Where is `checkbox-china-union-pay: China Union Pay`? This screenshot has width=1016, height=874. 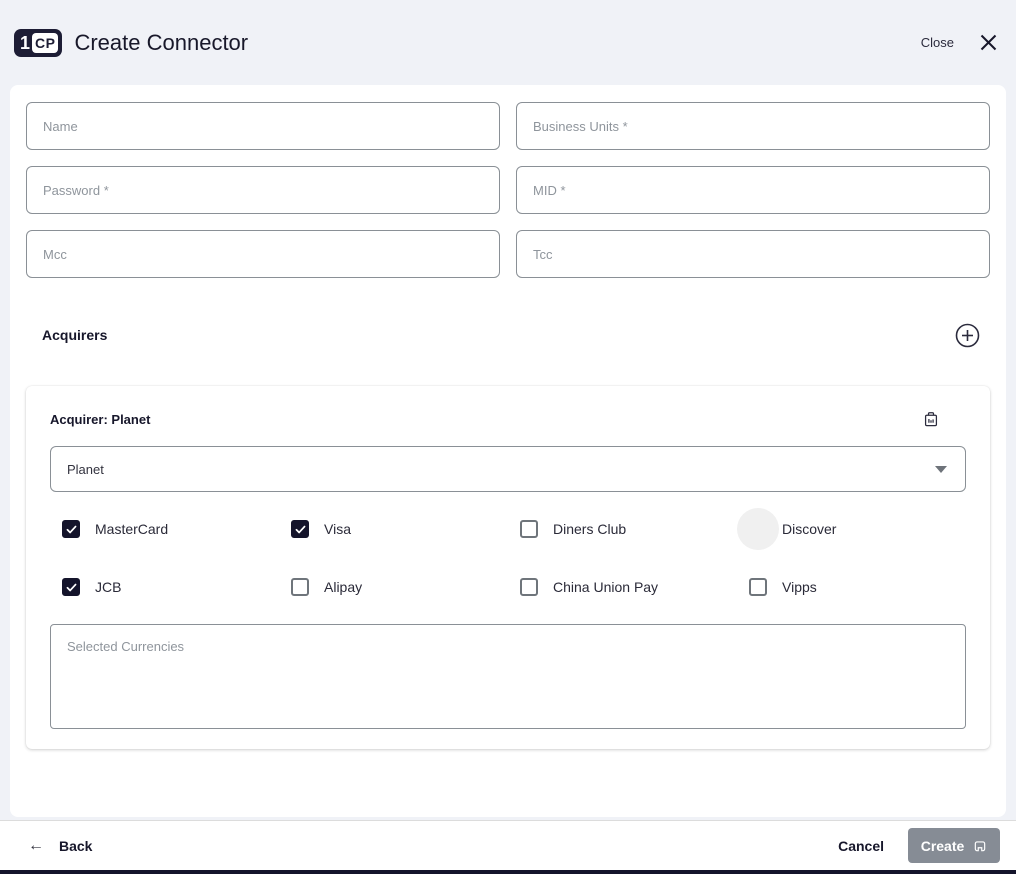
checkbox-china-union-pay: China Union Pay is located at coordinates (622, 587).